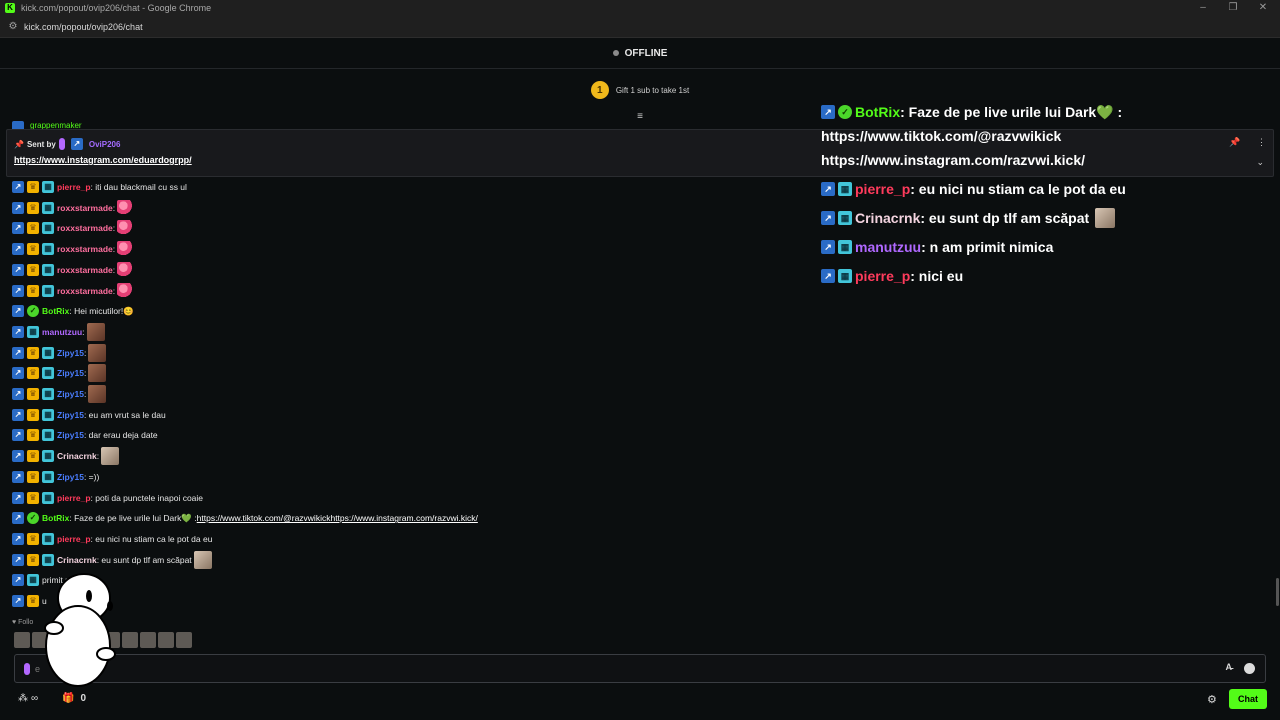 The width and height of the screenshot is (1280, 720). I want to click on pinned-link: https://www.instagram.com/eduardogrpp/, so click(103, 160).